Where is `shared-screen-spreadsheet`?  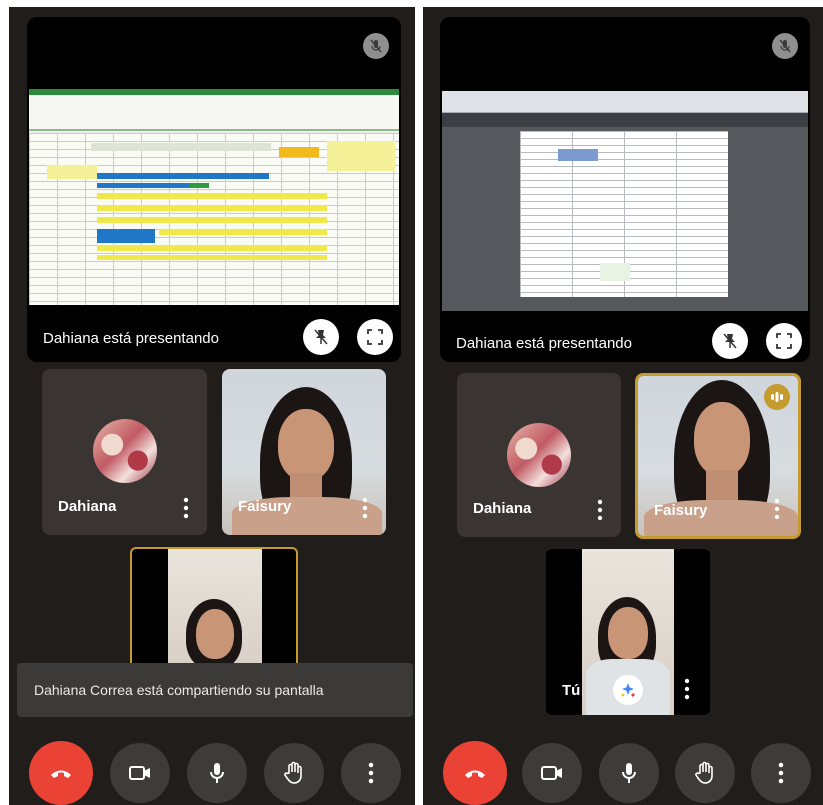 shared-screen-spreadsheet is located at coordinates (214, 197).